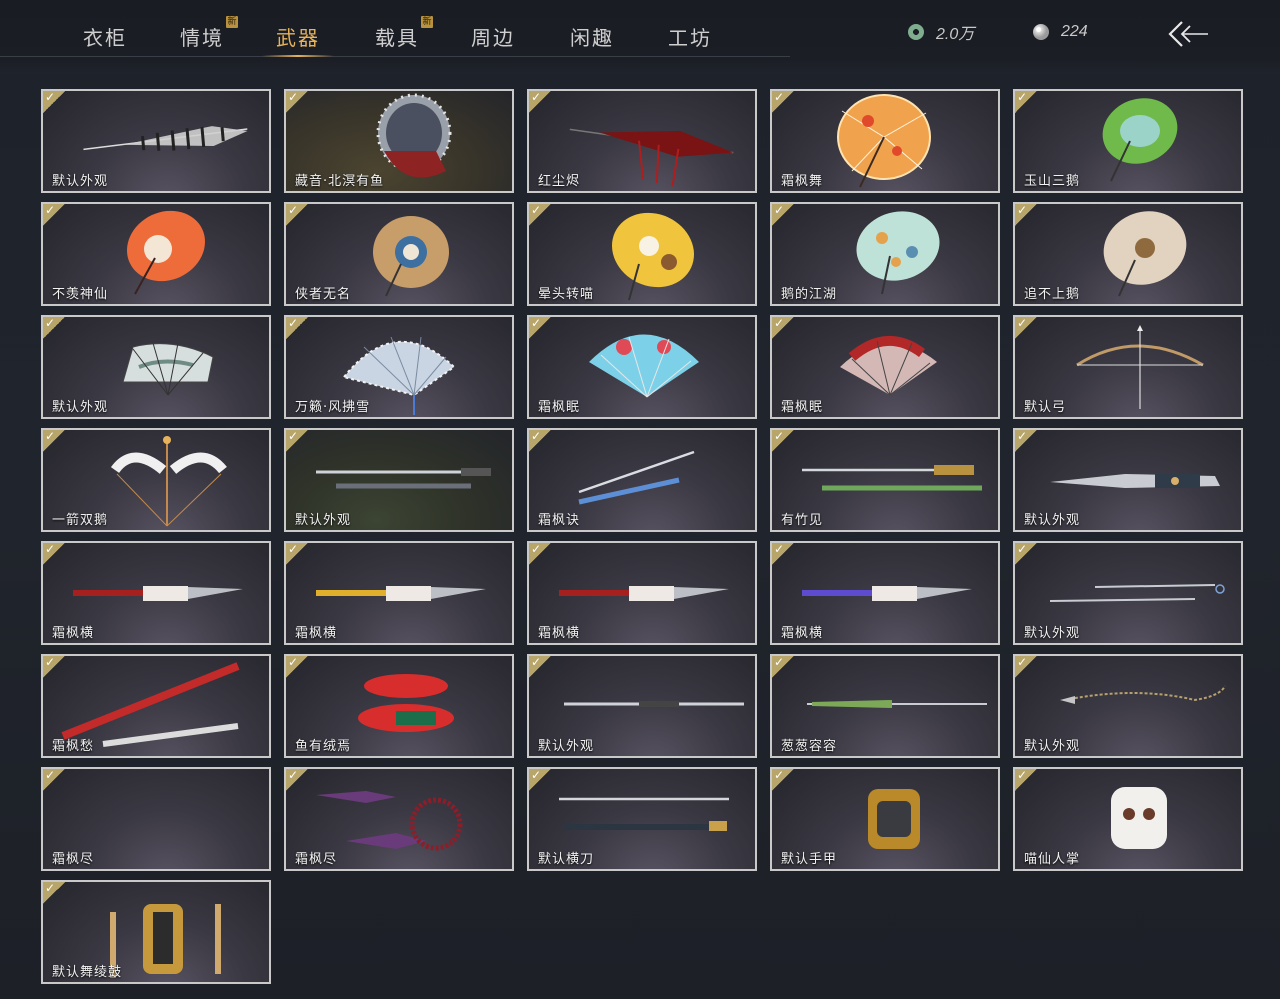 Image resolution: width=1280 pixels, height=999 pixels. What do you see at coordinates (1074, 31) in the screenshot?
I see `pearl-amount: 224` at bounding box center [1074, 31].